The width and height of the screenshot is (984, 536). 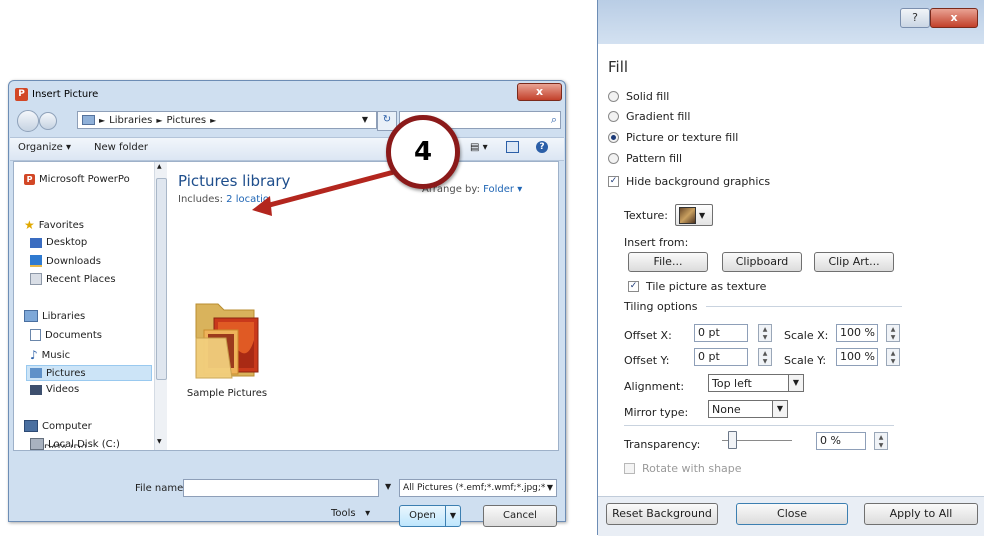 What do you see at coordinates (857, 357) in the screenshot?
I see `scale-y-input: 100 %` at bounding box center [857, 357].